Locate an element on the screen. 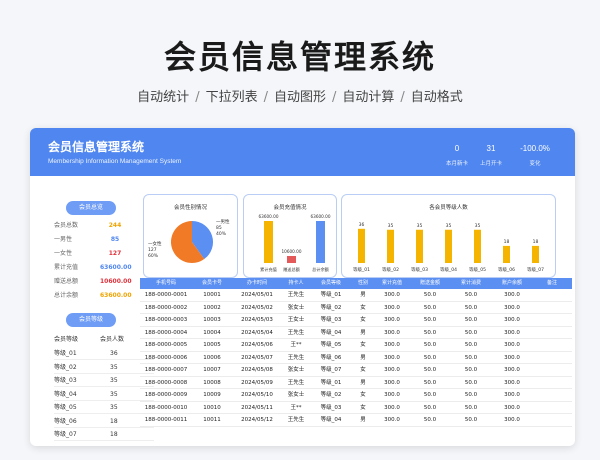 This screenshot has width=600, height=460. kpi-value: -100.0% is located at coordinates (535, 148).